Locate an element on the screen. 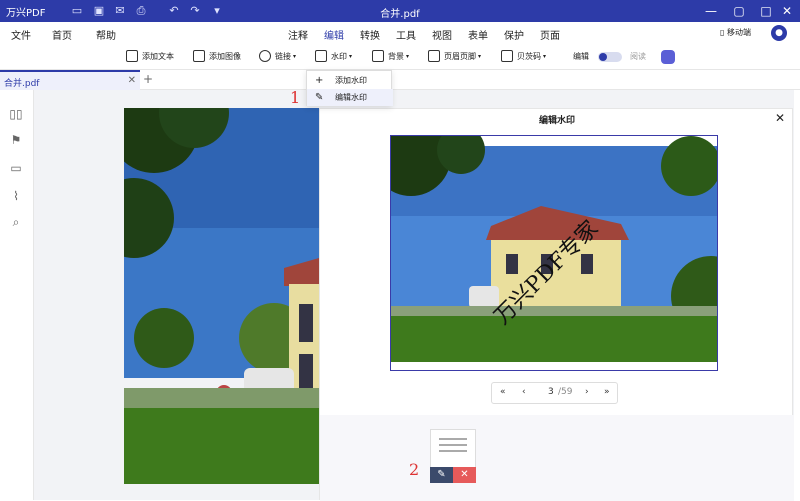 This screenshot has height=501, width=800. close-tab-icon: ✕ is located at coordinates (132, 80).